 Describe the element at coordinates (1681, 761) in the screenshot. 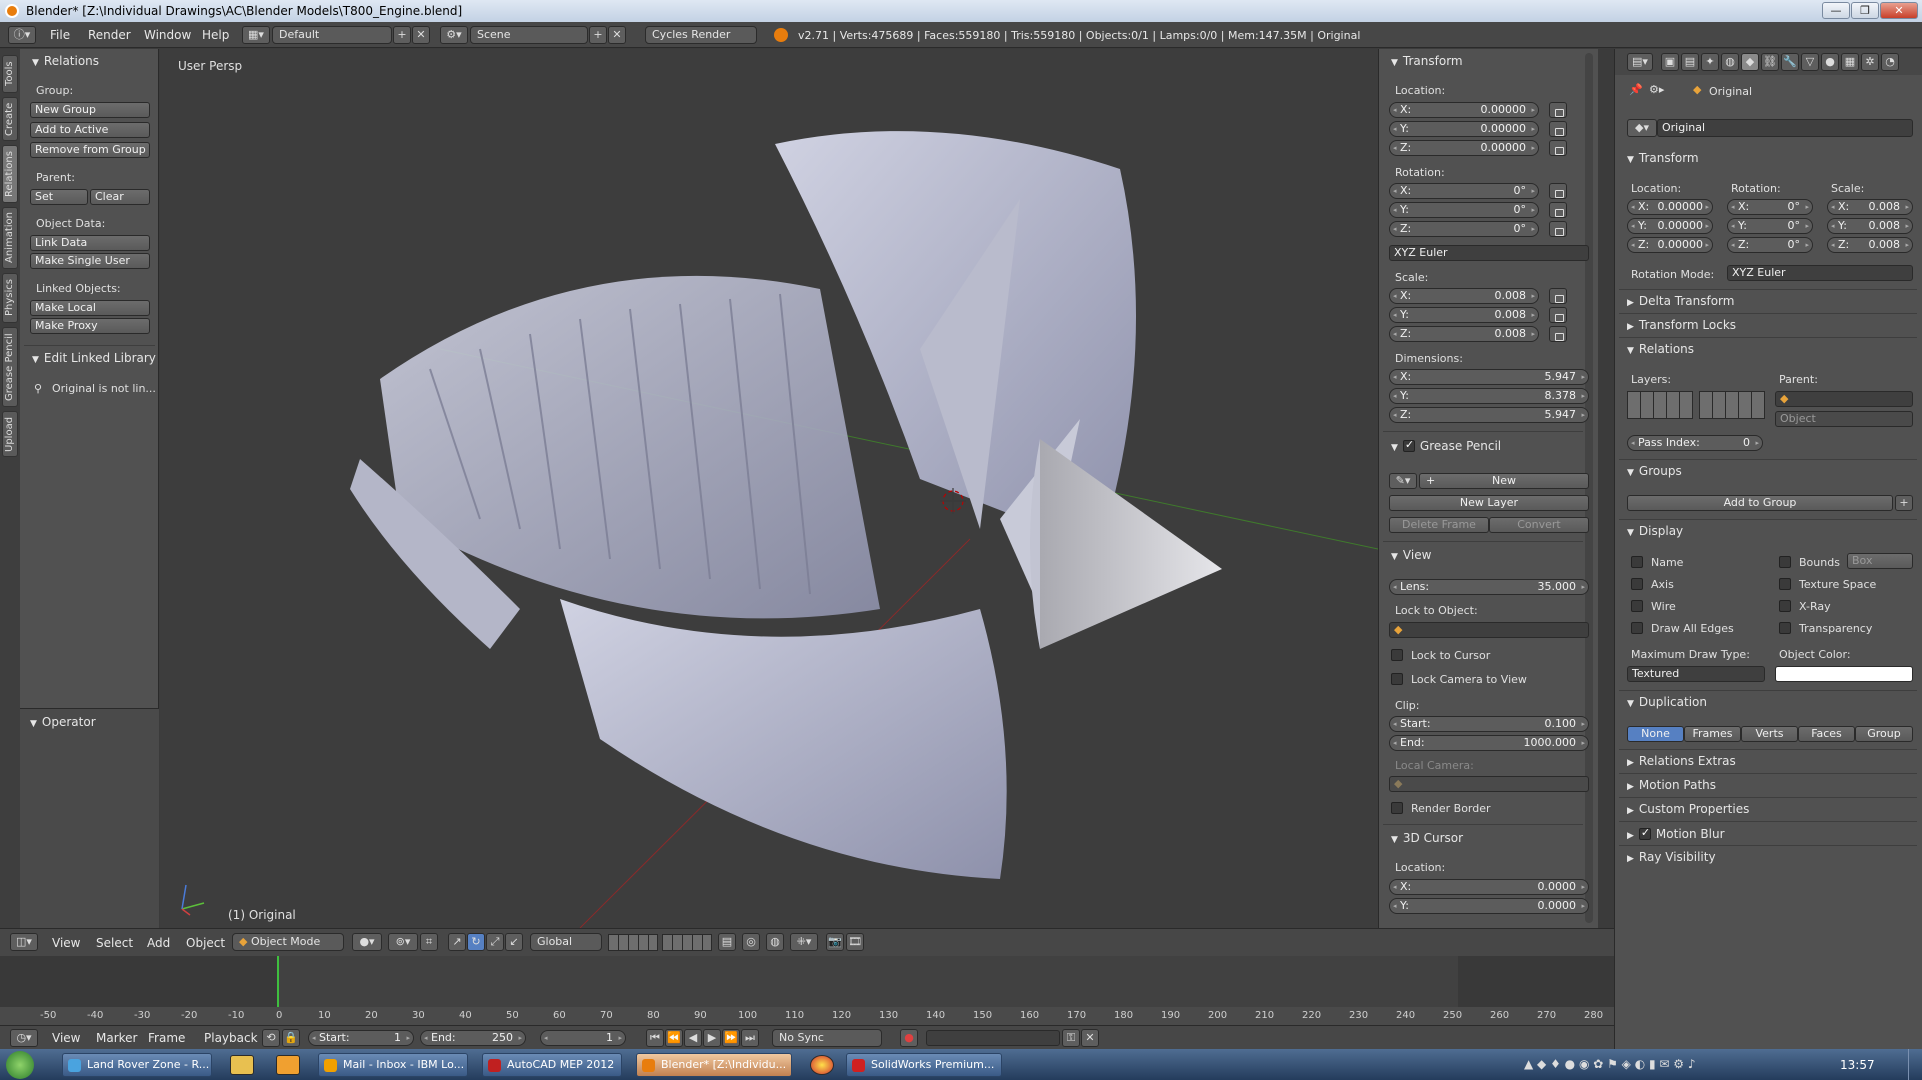

I see `relations-extras-header: ▶ Relations Extras` at that location.